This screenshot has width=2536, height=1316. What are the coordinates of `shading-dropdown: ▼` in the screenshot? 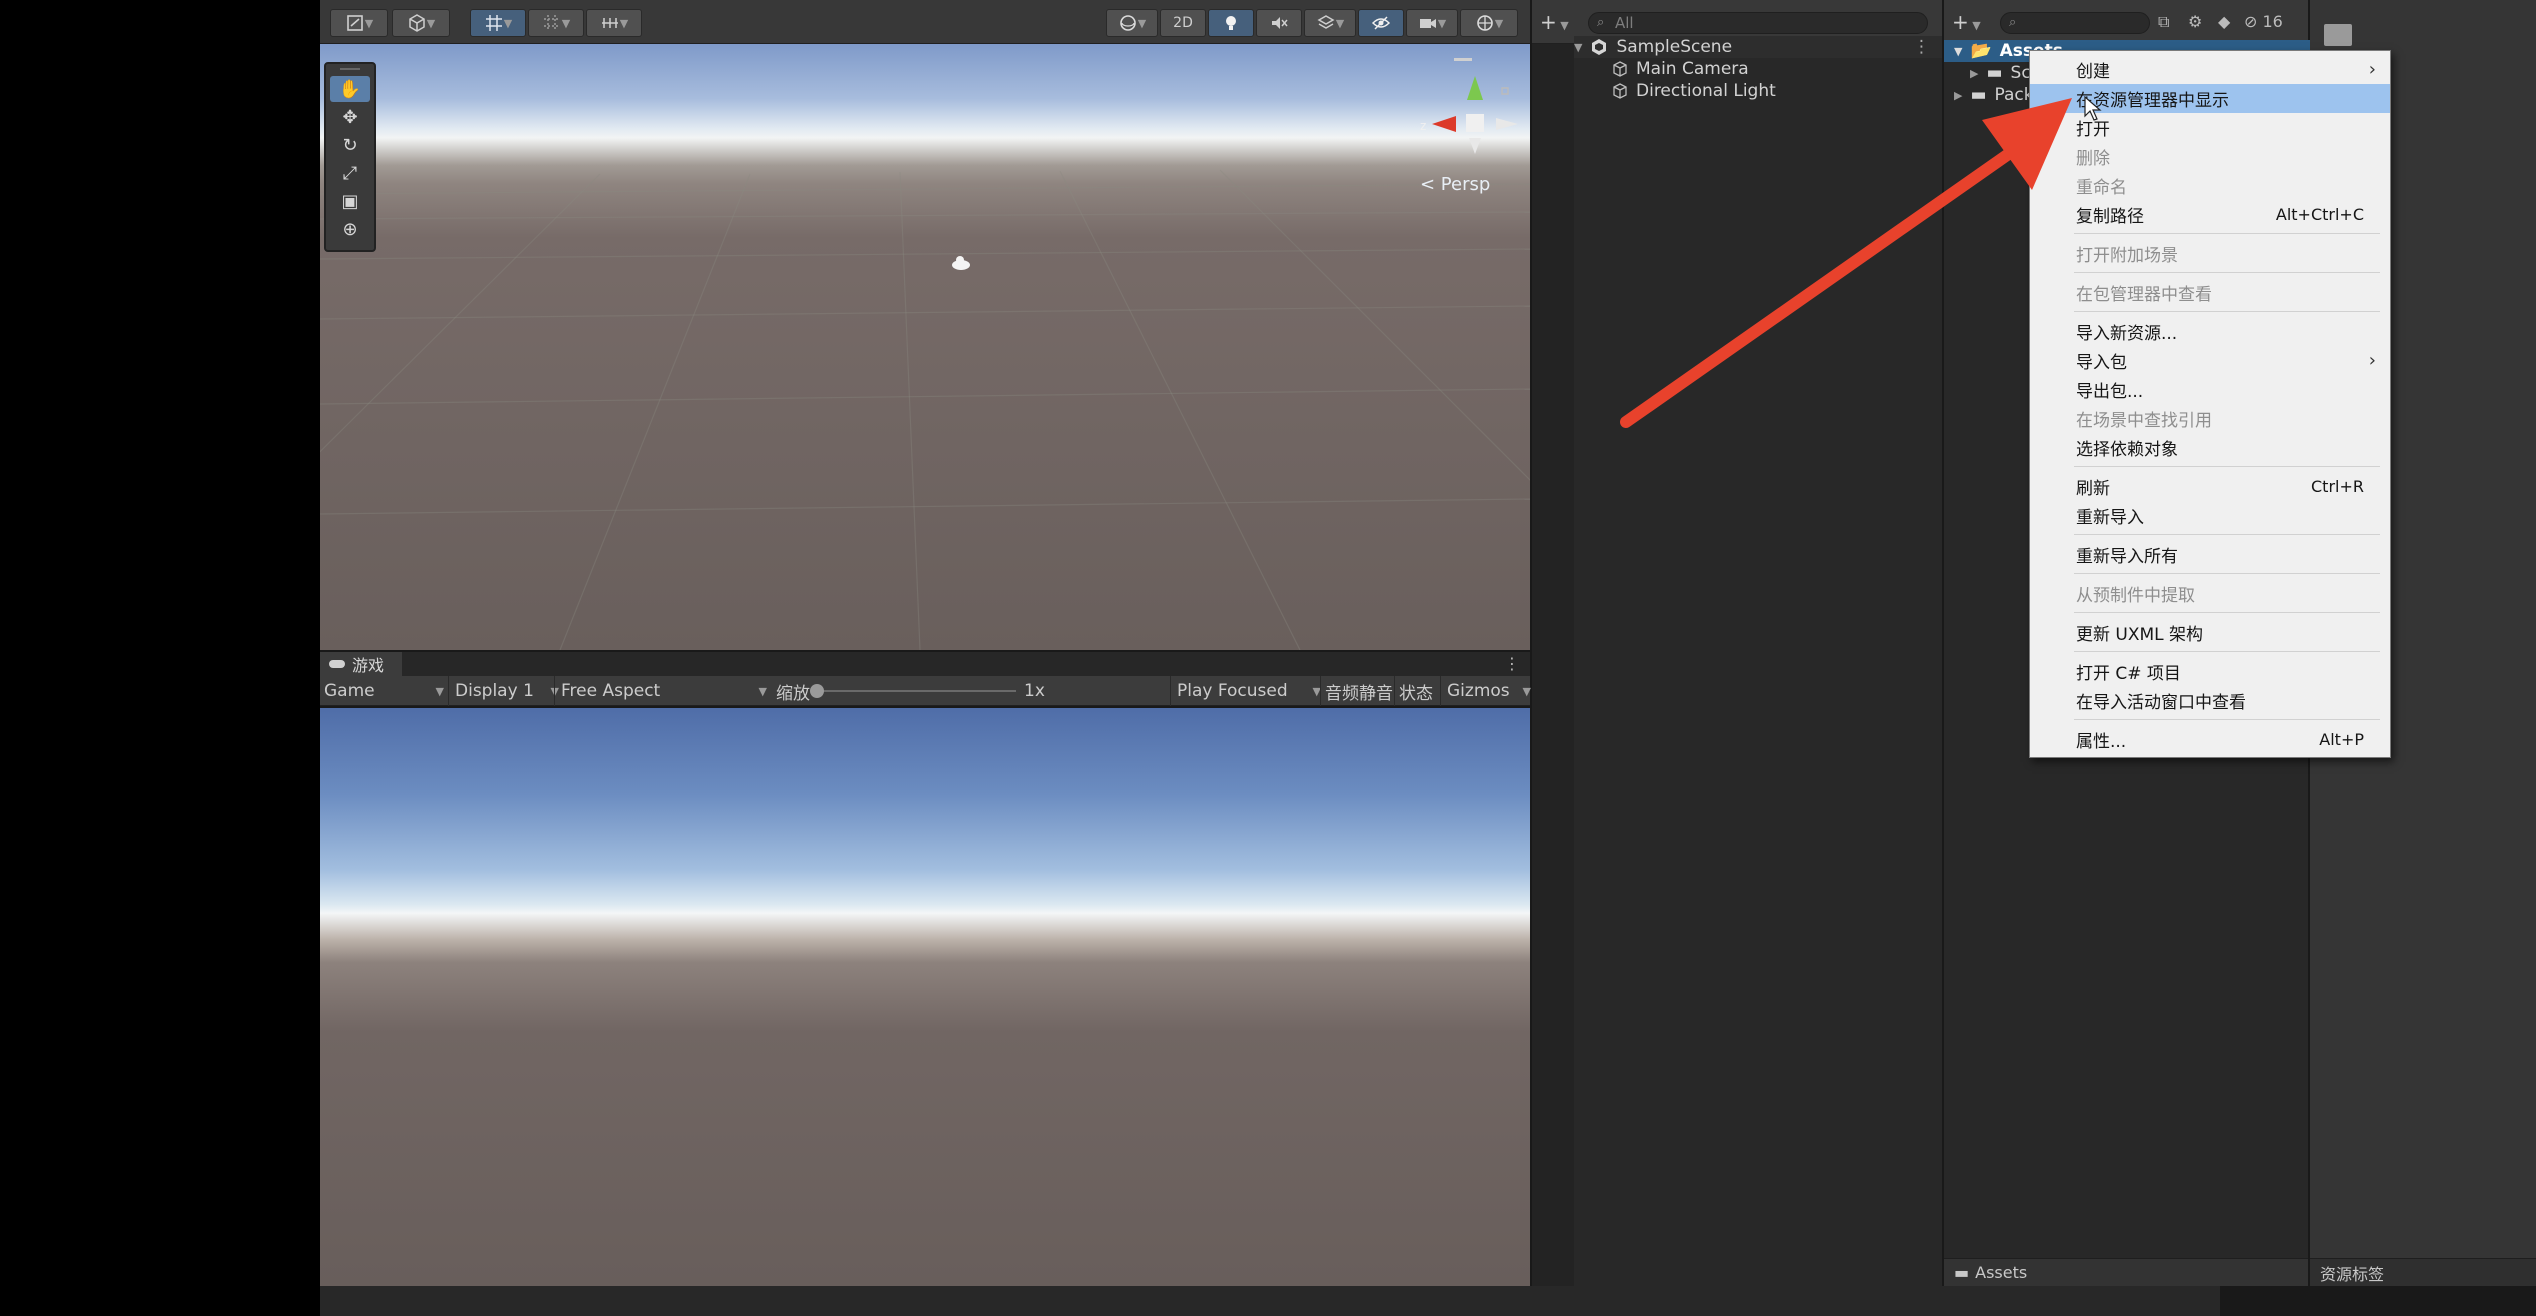 It's located at (421, 23).